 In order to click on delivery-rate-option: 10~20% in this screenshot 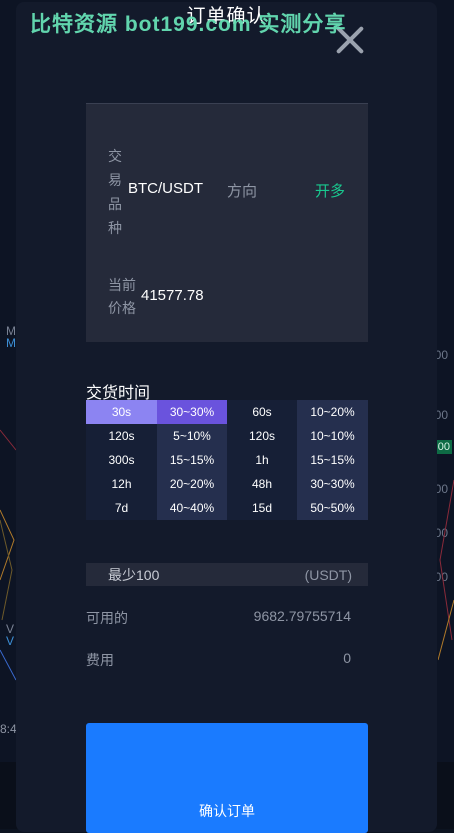, I will do `click(332, 412)`.